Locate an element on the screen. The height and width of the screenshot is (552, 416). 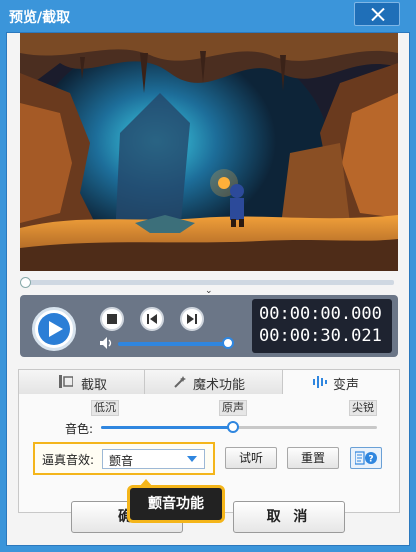
tab-voice-change: 变声 is located at coordinates (341, 382).